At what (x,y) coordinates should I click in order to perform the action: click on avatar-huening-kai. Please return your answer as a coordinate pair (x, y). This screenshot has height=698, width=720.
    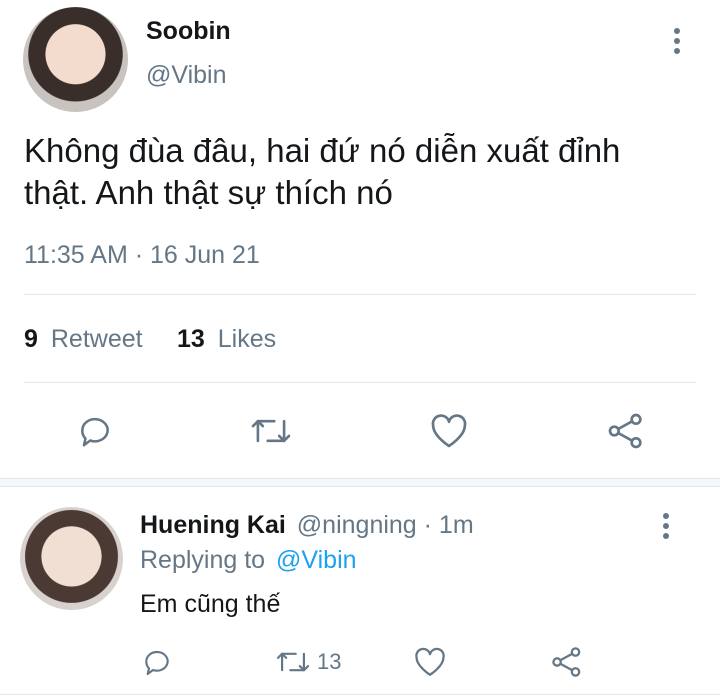
    Looking at the image, I should click on (71, 558).